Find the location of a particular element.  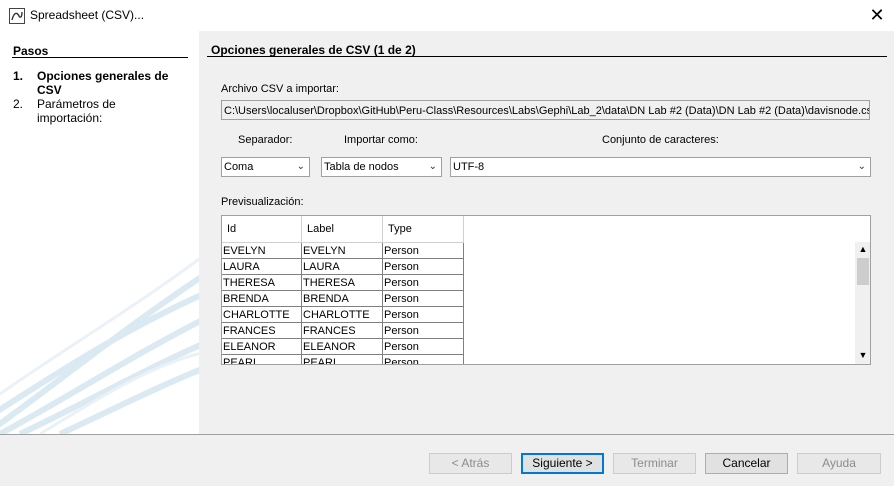

table-row: LAURA LAURA Person is located at coordinates (343, 266).